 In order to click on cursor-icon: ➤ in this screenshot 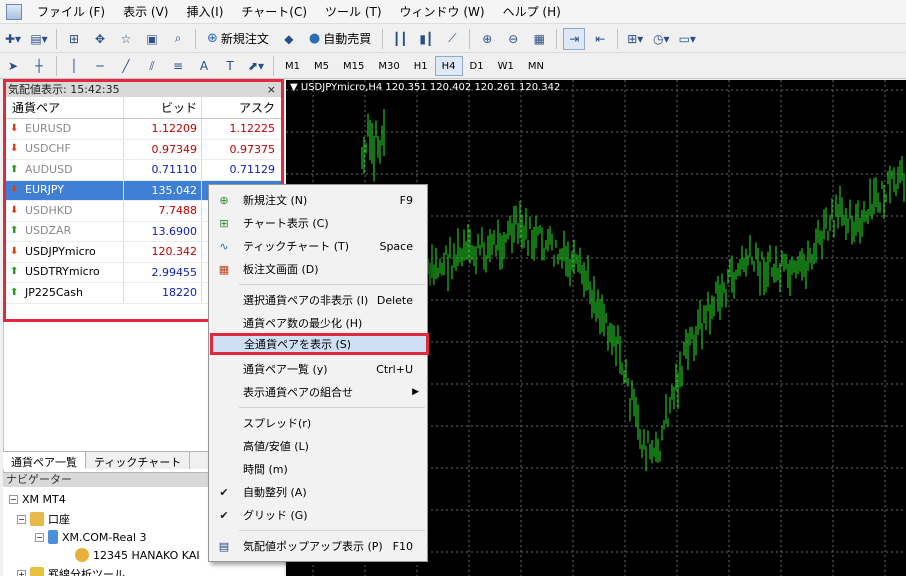, I will do `click(13, 66)`.